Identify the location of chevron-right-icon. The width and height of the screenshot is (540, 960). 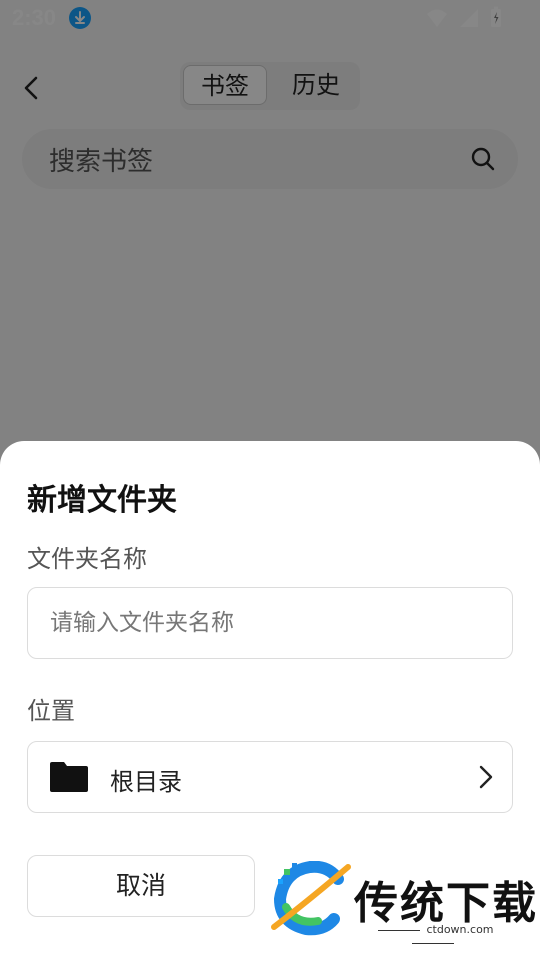
(486, 777).